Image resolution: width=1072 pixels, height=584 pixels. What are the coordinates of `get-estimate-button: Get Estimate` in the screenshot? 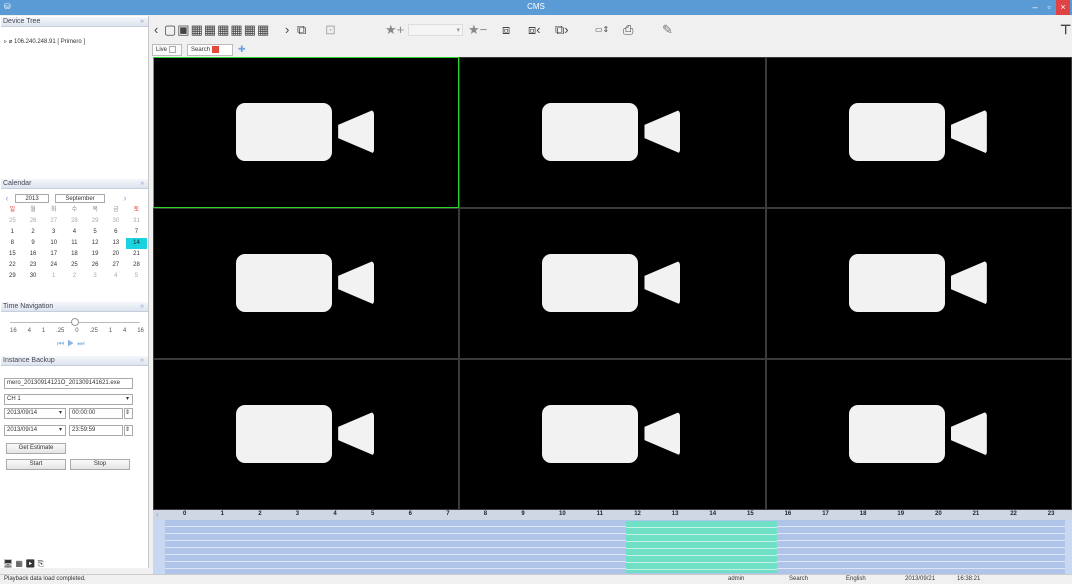 It's located at (36, 448).